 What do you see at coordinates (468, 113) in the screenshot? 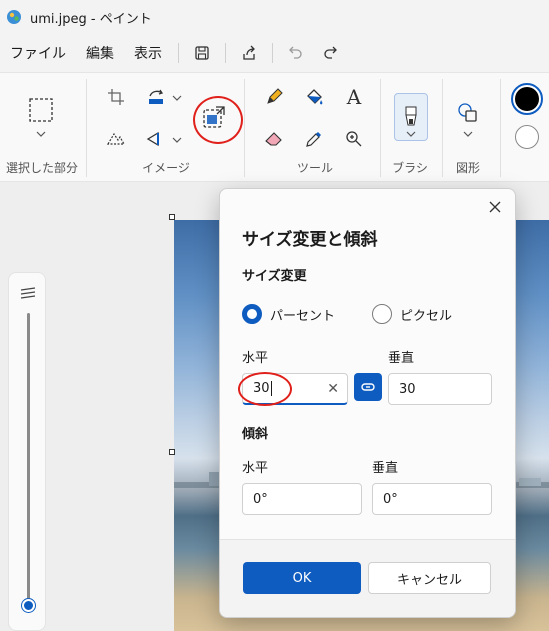
I see `shapes-icon` at bounding box center [468, 113].